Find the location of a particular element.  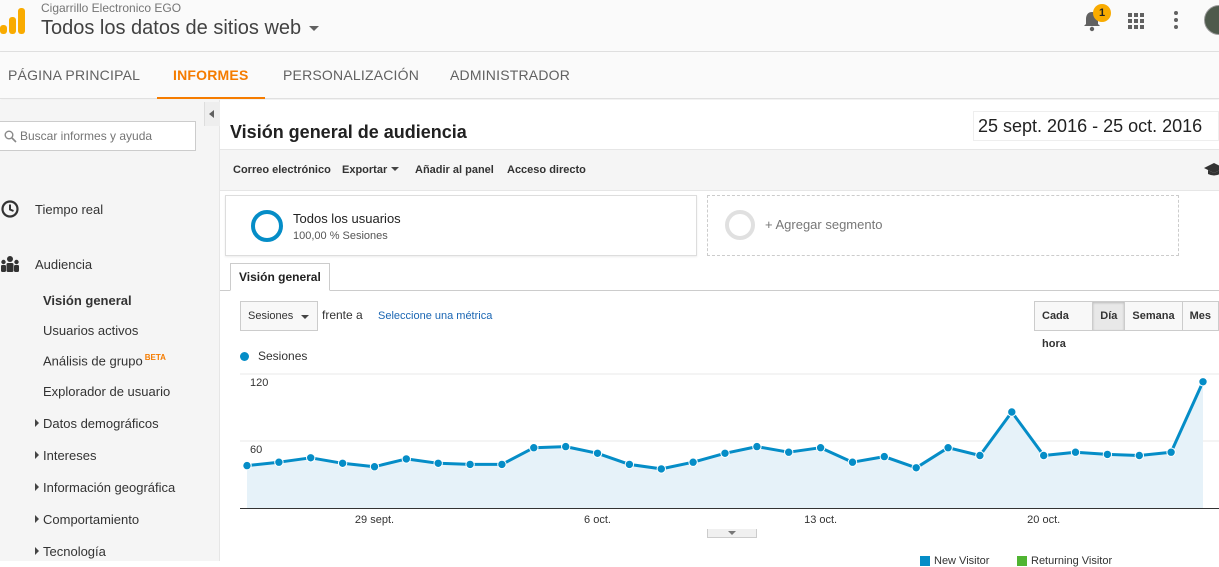

sidebar-item-tecnologia: Tecnología is located at coordinates (70, 551).